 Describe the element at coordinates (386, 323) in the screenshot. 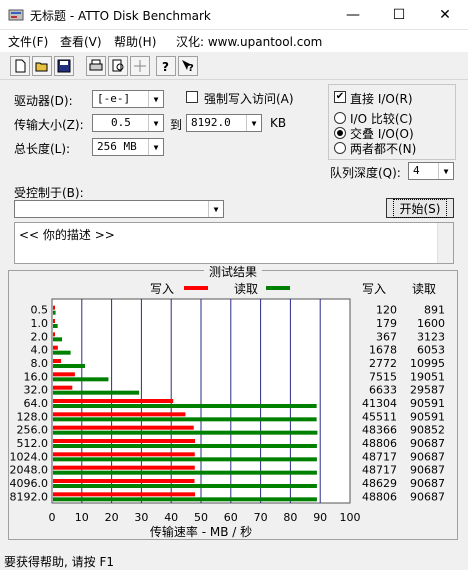

I see `write-value: 179` at that location.